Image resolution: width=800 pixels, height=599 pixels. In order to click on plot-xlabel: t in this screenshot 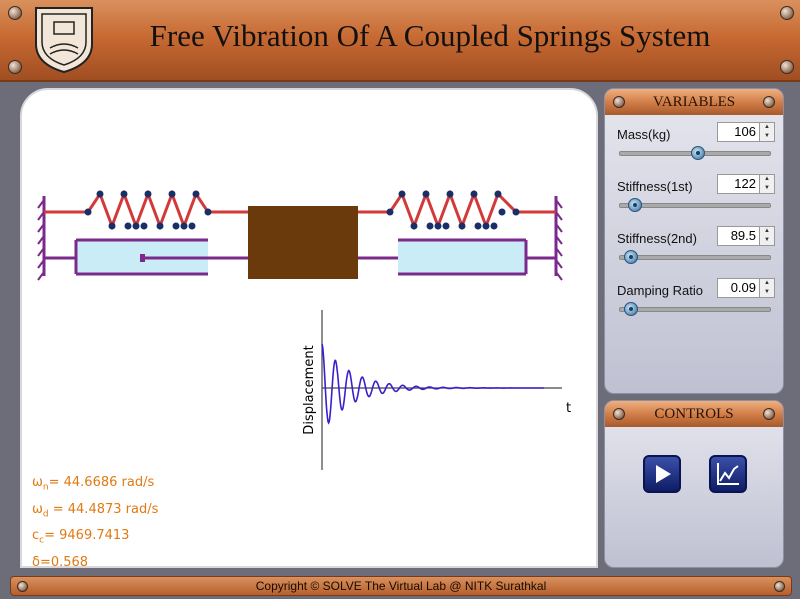, I will do `click(568, 408)`.